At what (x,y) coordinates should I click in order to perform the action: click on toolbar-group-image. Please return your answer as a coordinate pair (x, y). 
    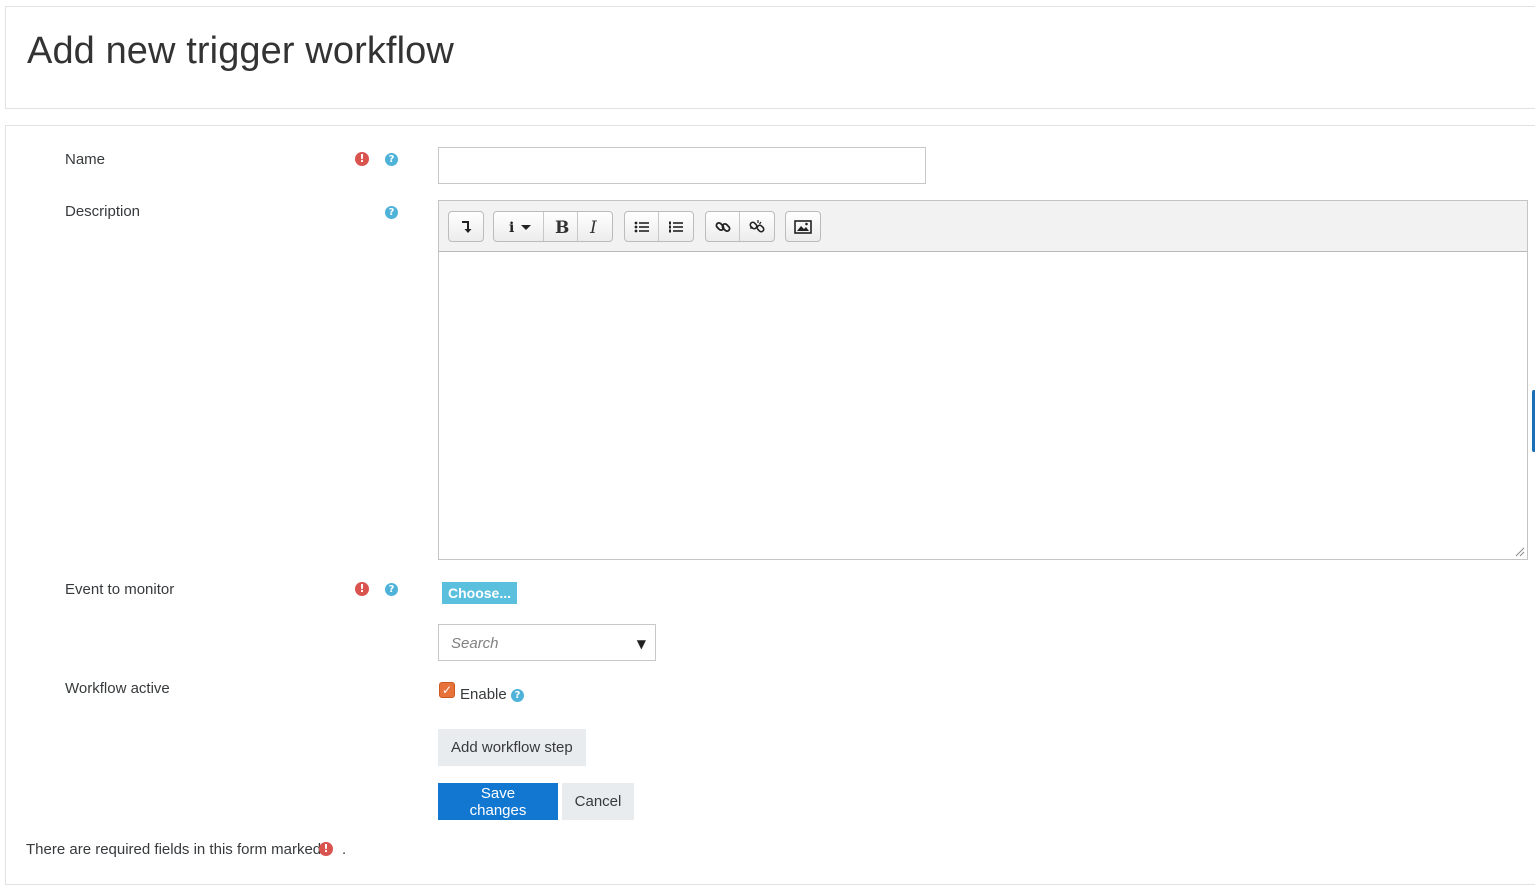
    Looking at the image, I should click on (803, 226).